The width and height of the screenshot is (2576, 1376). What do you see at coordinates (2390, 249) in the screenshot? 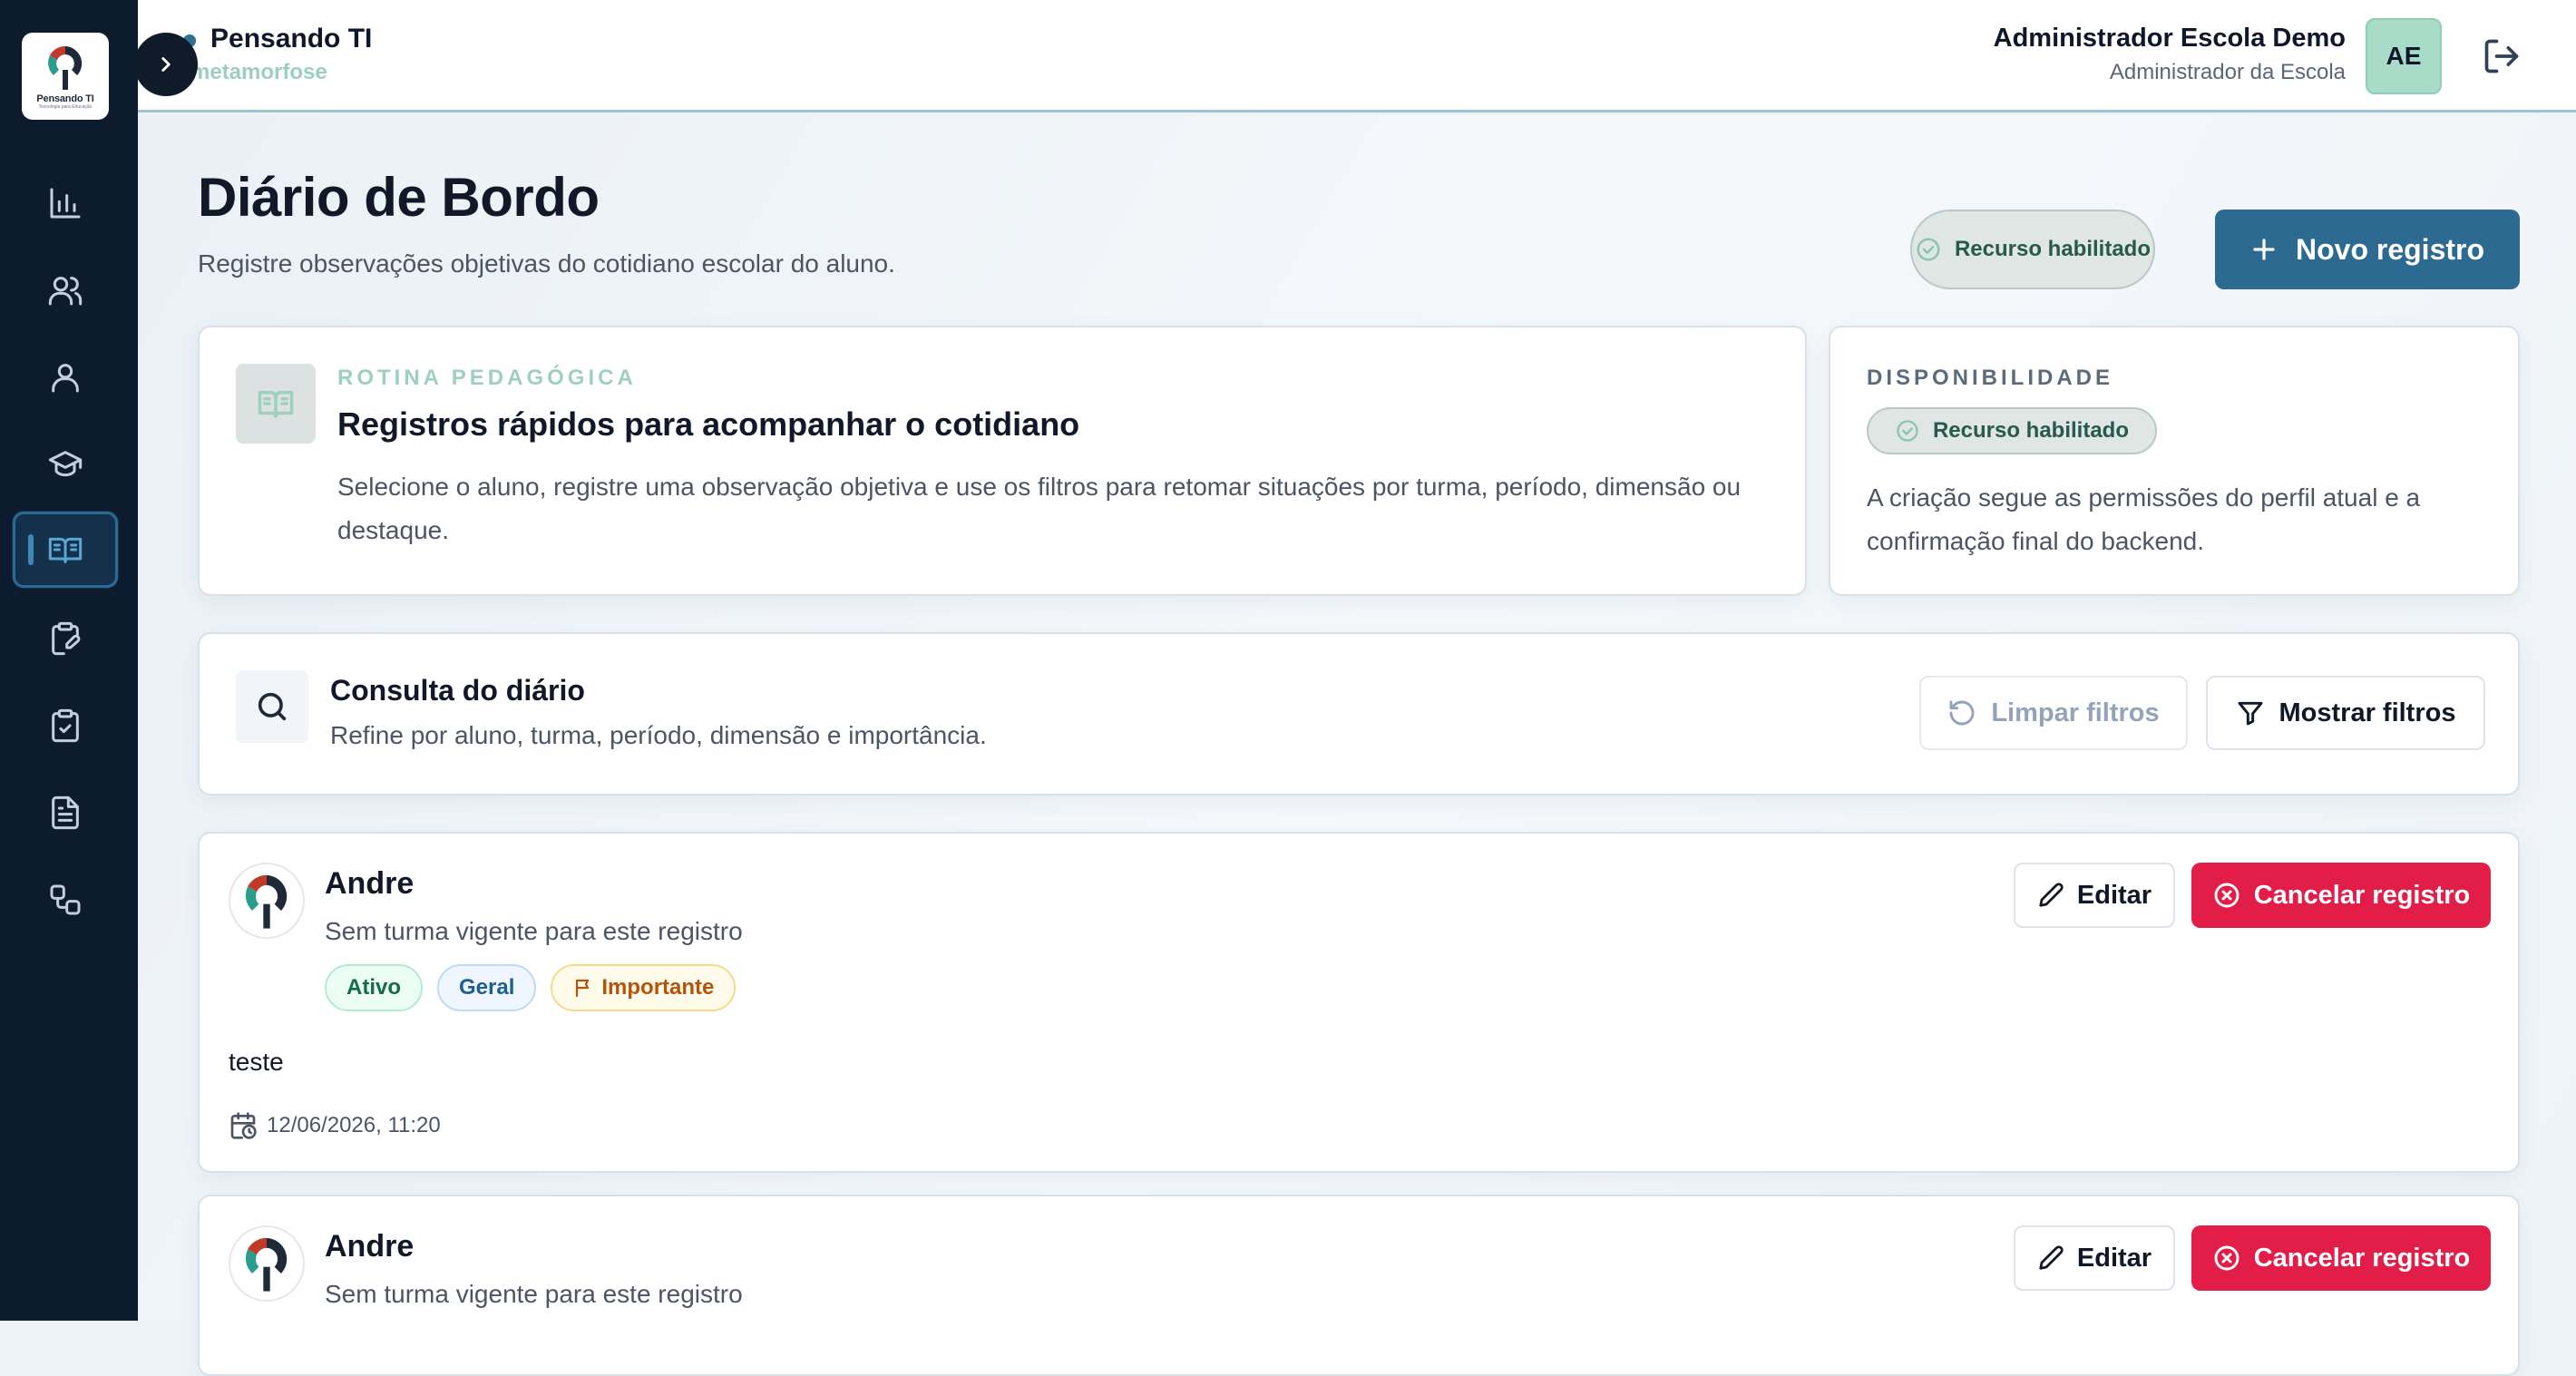
I see `new-record-label: Novo registro` at bounding box center [2390, 249].